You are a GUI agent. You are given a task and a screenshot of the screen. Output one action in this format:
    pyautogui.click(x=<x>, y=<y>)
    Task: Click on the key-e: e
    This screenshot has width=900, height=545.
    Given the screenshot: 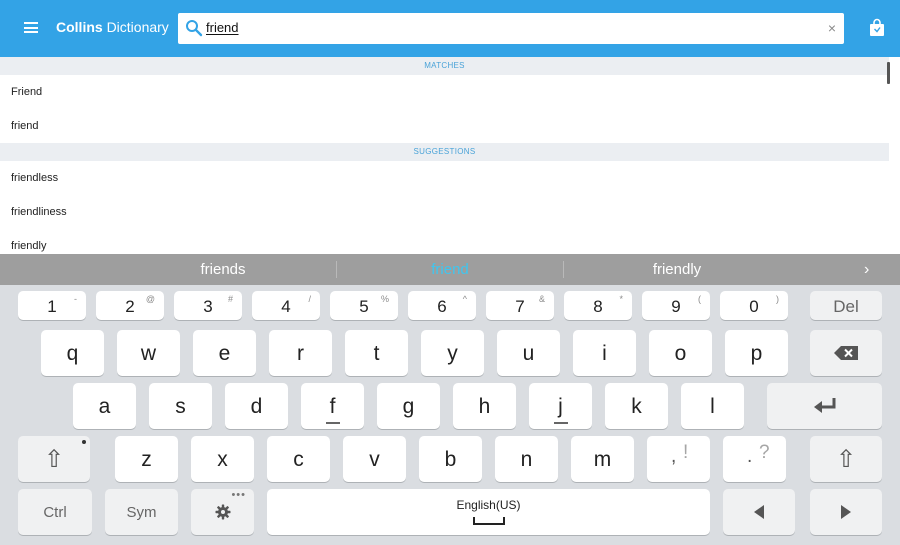 What is the action you would take?
    pyautogui.click(x=224, y=353)
    